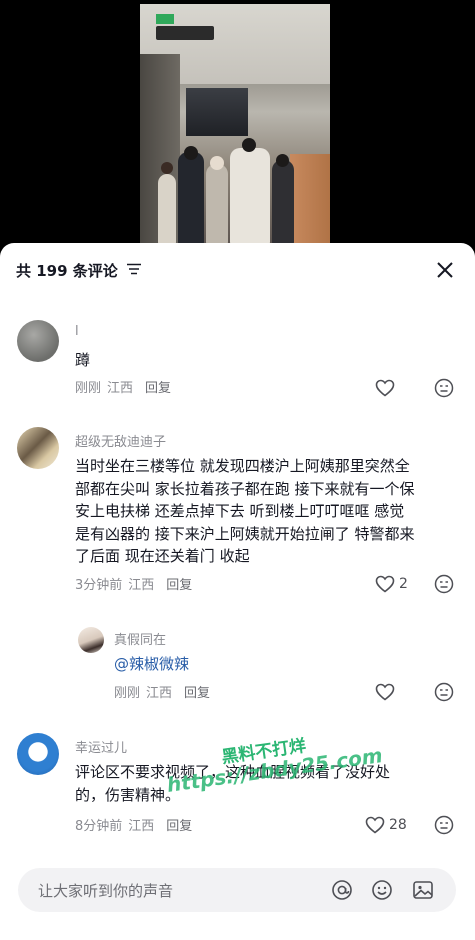  I want to click on comment-text-line: 了后面 现在还关着门 收起, so click(270, 556).